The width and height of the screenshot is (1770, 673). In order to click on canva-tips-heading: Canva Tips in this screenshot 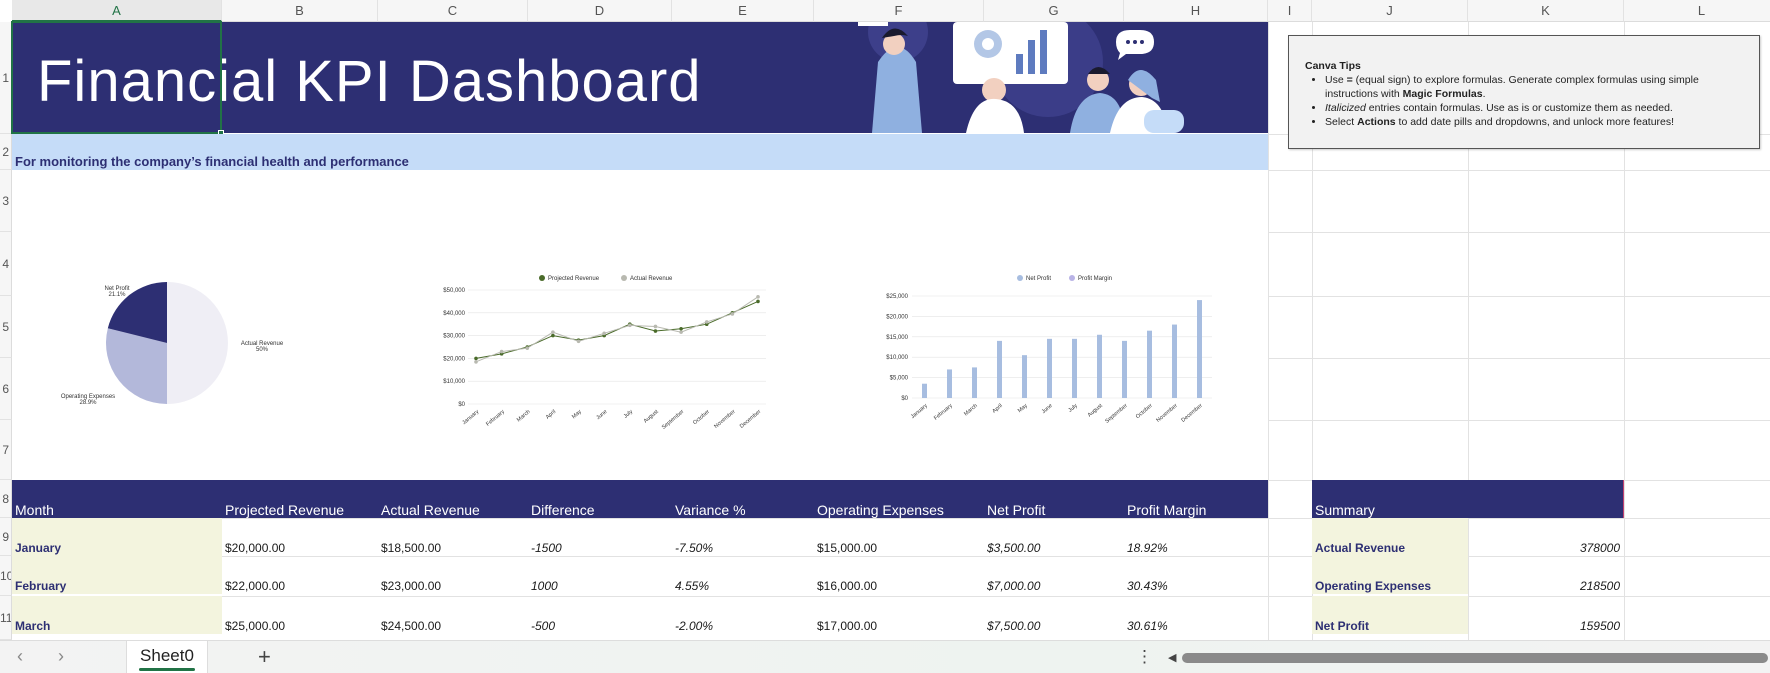, I will do `click(1333, 66)`.